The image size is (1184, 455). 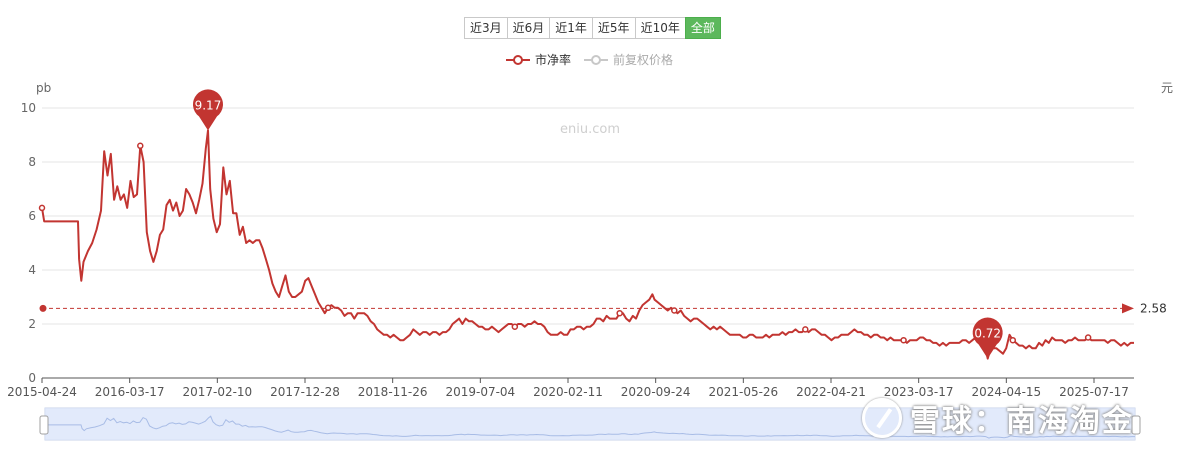 I want to click on x-tick-label: 2019-07-04, so click(x=480, y=392).